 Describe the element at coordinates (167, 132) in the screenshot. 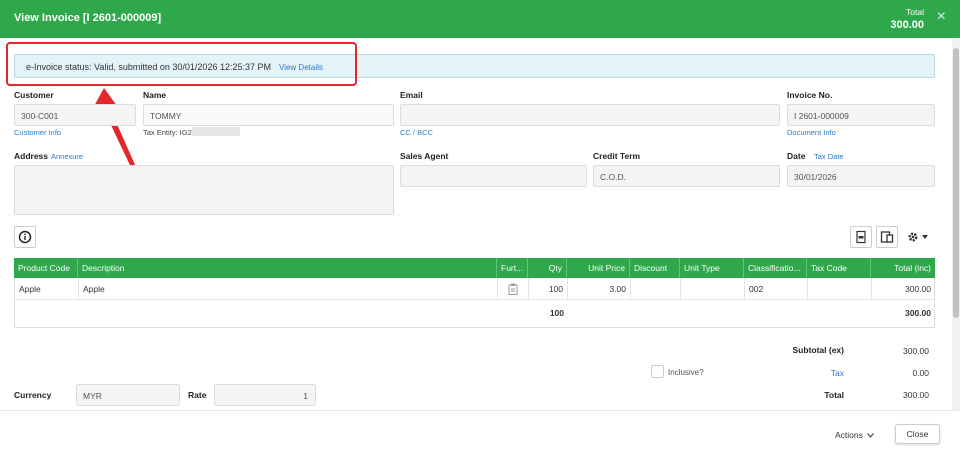

I see `tax-entity-text: Tax Entity: IG2` at that location.